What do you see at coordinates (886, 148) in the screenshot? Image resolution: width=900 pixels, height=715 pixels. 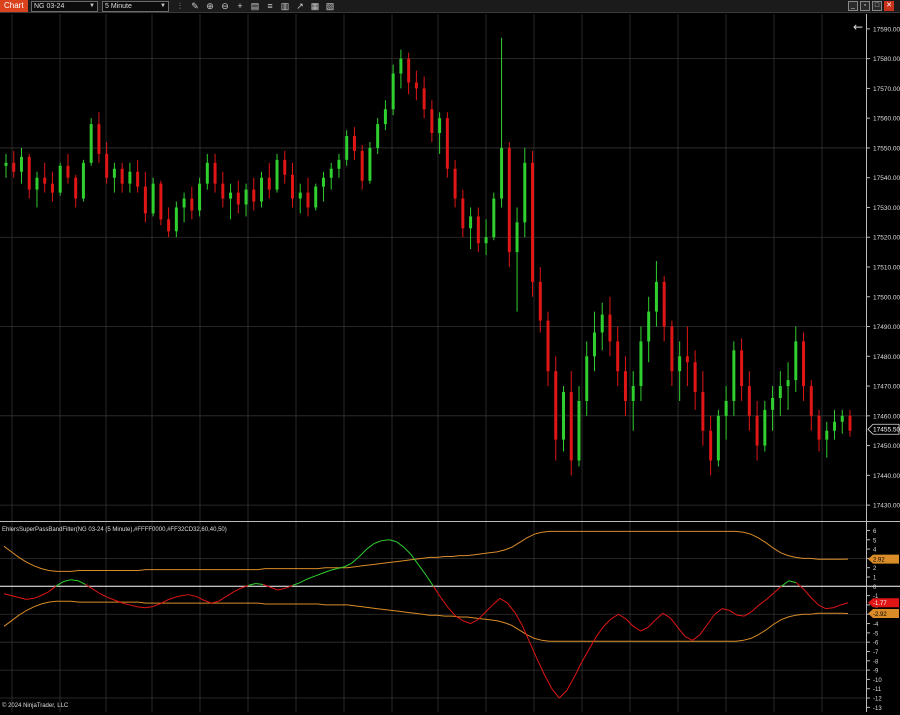 I see `price-tick-label: 17550.00` at bounding box center [886, 148].